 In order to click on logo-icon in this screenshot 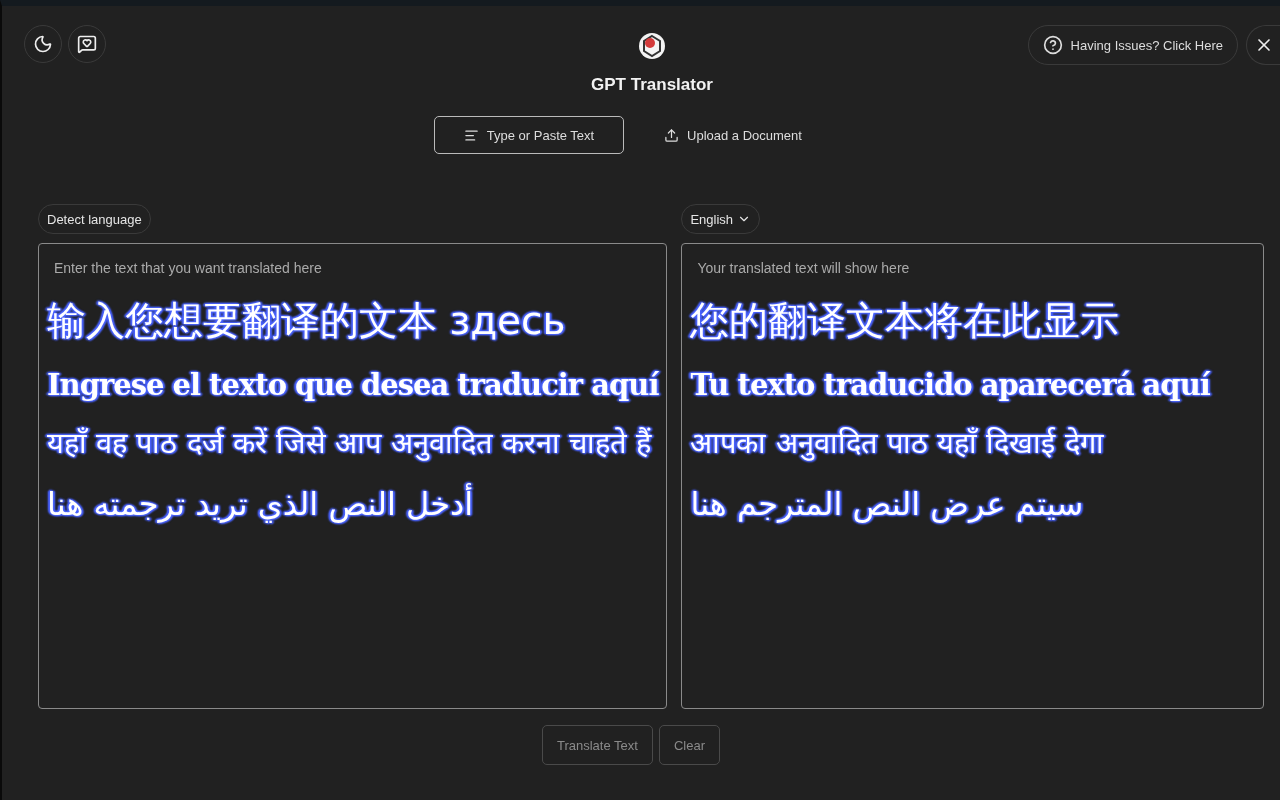, I will do `click(652, 46)`.